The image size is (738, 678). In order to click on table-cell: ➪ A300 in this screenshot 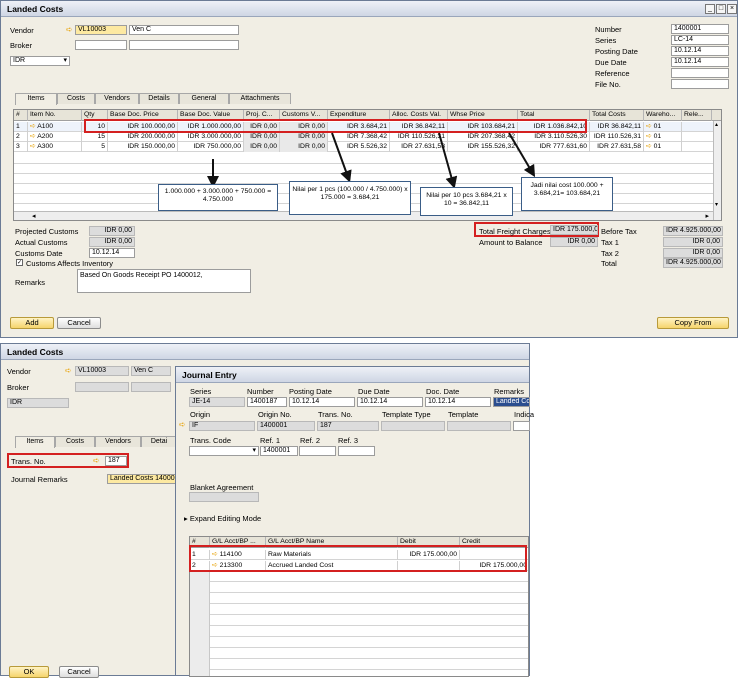, I will do `click(55, 147)`.